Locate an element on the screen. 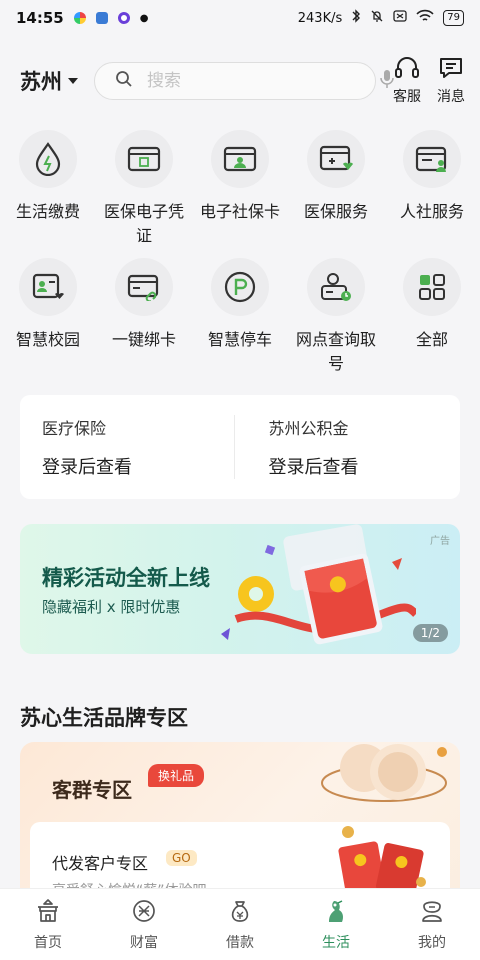 Image resolution: width=480 pixels, height=960 pixels. account-info-card: 医疗保险 登录后查看 苏州公积金 登录后查看 is located at coordinates (240, 447).